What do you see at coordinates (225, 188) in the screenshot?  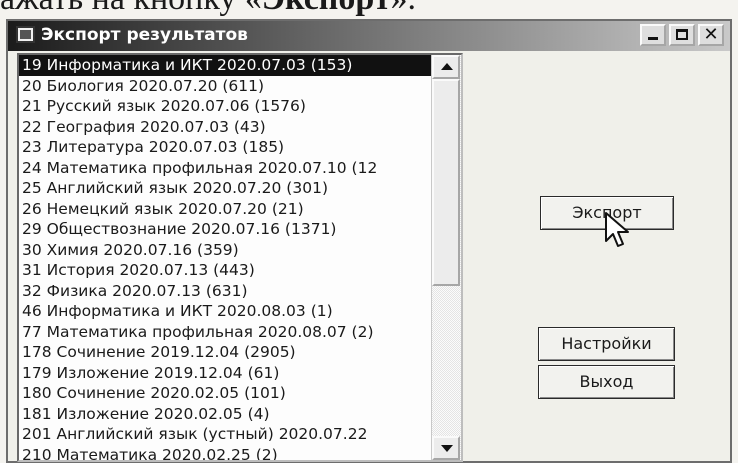 I see `list-item: 25 Английский язык 2020.07.20 (301)` at bounding box center [225, 188].